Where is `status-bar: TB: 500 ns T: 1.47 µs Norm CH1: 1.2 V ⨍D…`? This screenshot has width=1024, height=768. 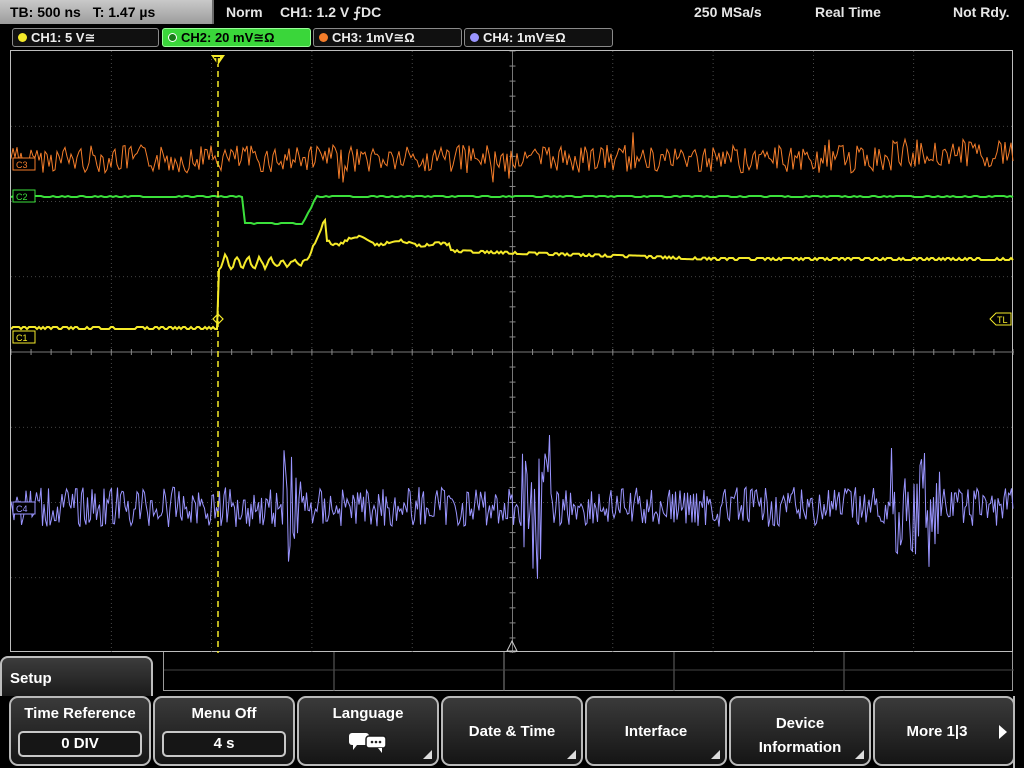
status-bar: TB: 500 ns T: 1.47 µs Norm CH1: 1.2 V ⨍D… is located at coordinates (512, 13).